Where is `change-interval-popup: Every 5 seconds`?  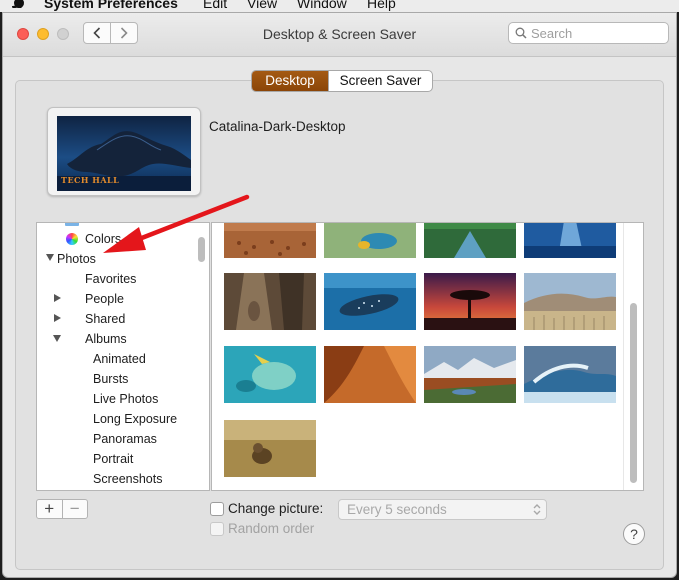 change-interval-popup: Every 5 seconds is located at coordinates (442, 509).